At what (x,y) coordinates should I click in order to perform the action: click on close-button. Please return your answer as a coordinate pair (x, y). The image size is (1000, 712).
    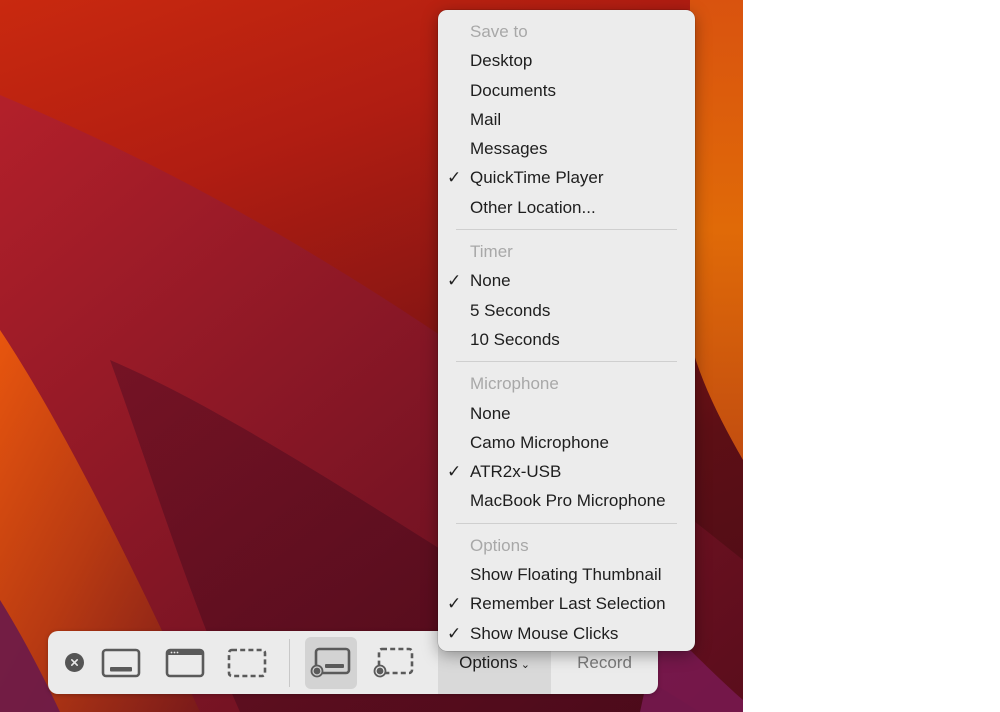
    Looking at the image, I should click on (74, 662).